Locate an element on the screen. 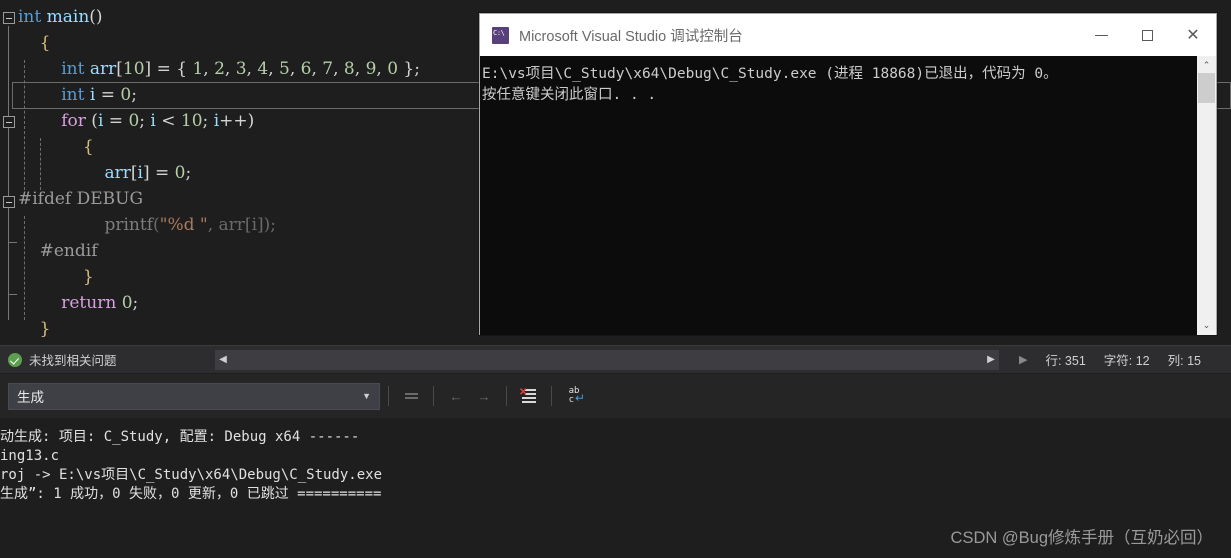  editor-horizontal-scrollbar: ◀ ▶ is located at coordinates (607, 359).